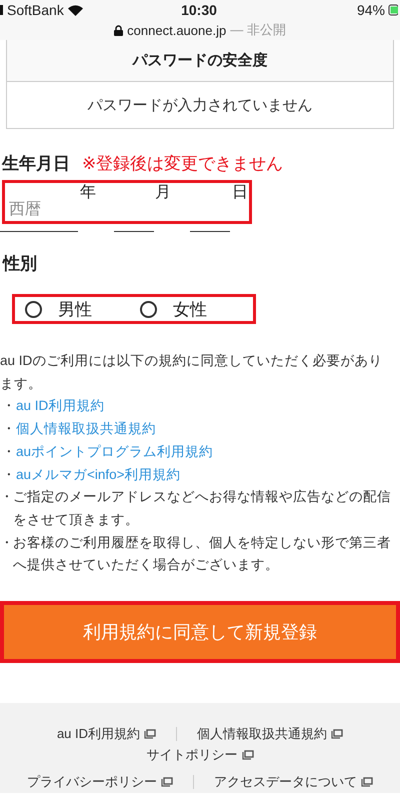 This screenshot has height=800, width=400. Describe the element at coordinates (35, 10) in the screenshot. I see `carrier-name: SoftBank` at that location.